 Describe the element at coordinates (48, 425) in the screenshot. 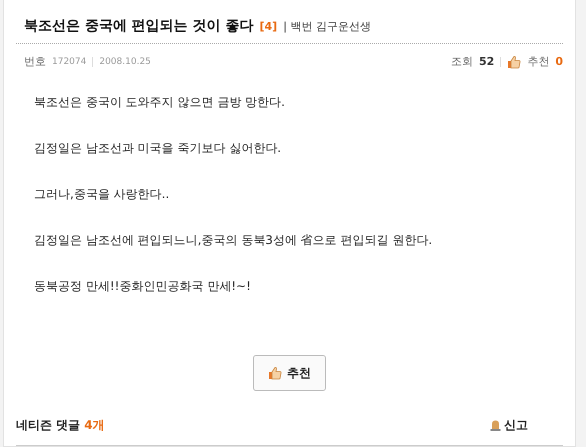

I see `comments-label: 네티즌 댓글` at that location.